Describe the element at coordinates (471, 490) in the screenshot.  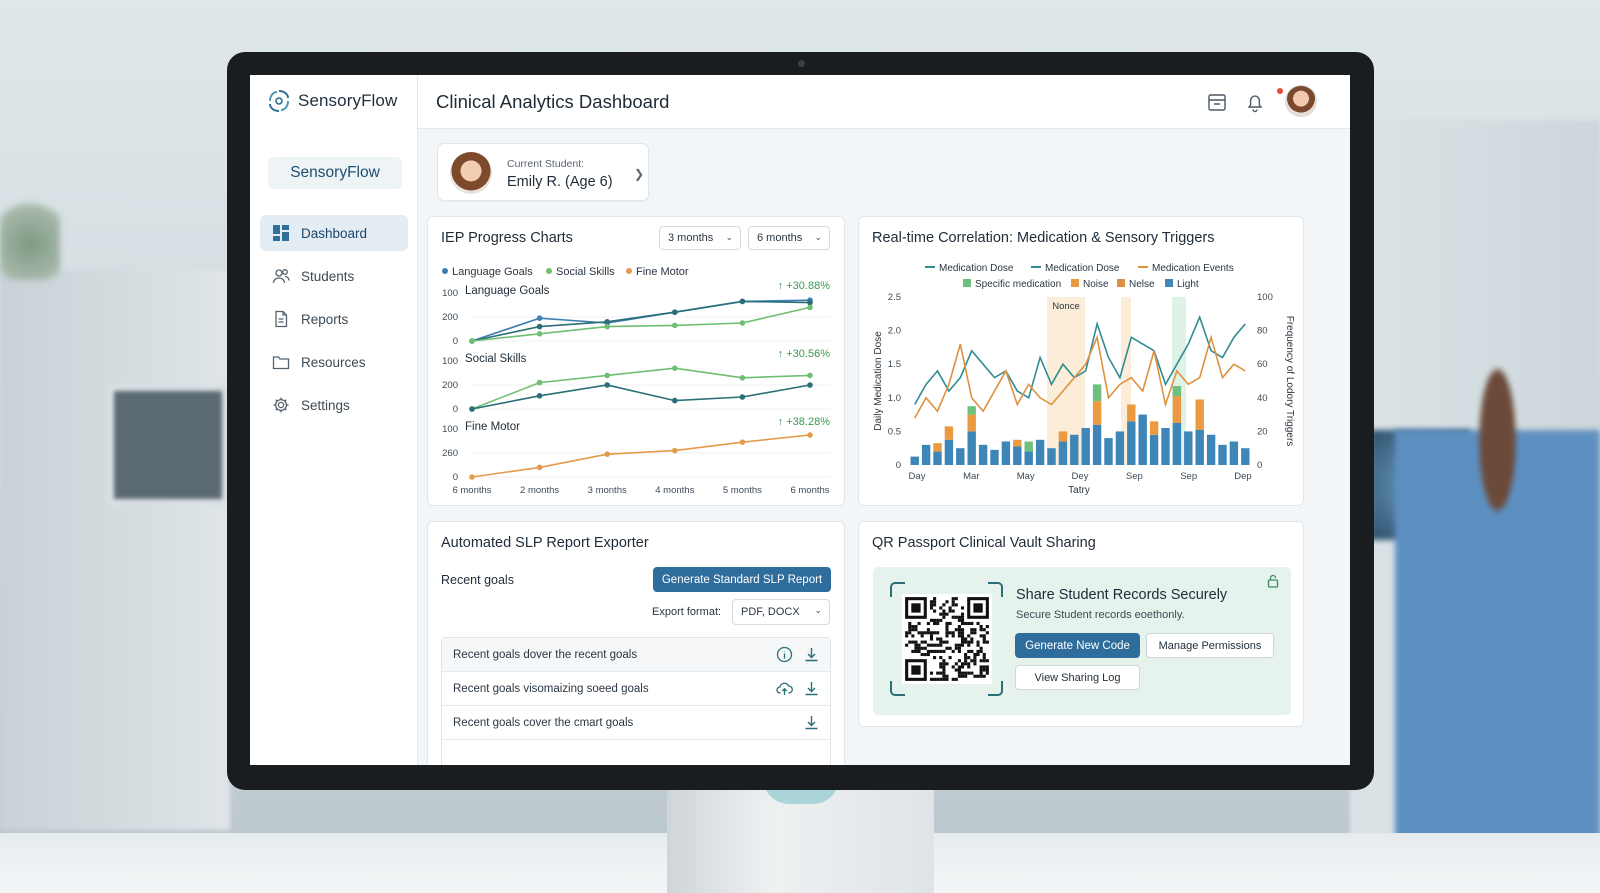
I see `x-tick-label: 6 months` at that location.